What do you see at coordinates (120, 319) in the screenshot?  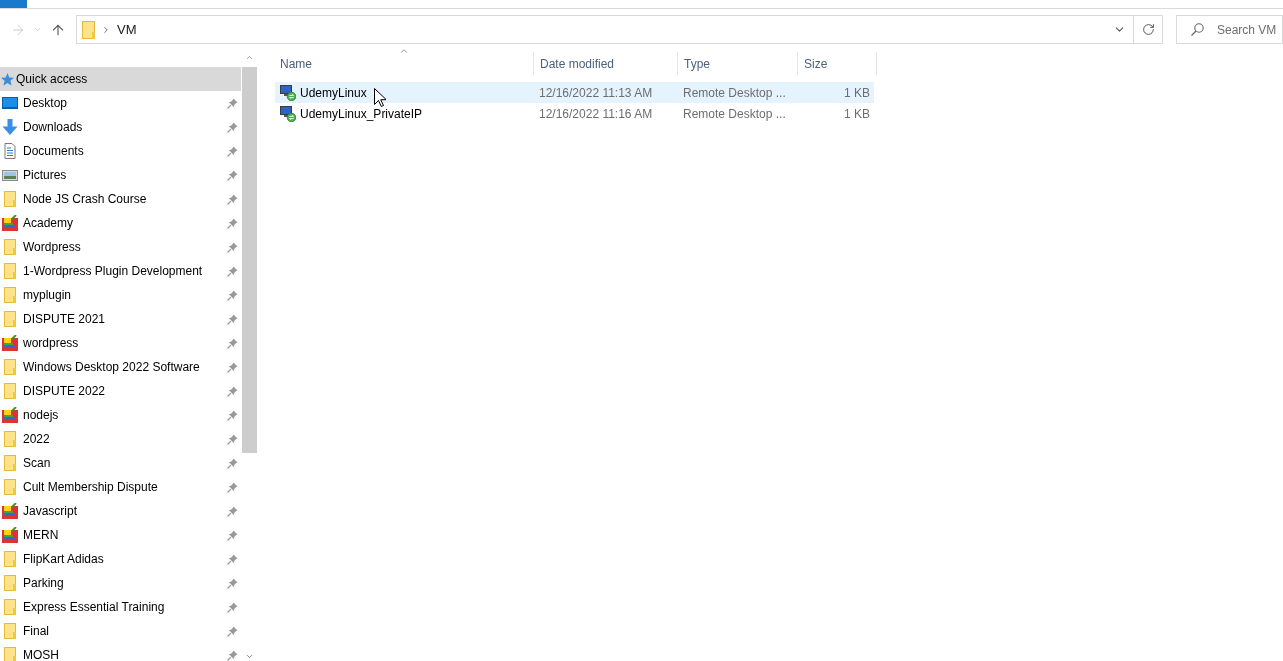 I see `sidebar-item: DISPUTE 2021` at bounding box center [120, 319].